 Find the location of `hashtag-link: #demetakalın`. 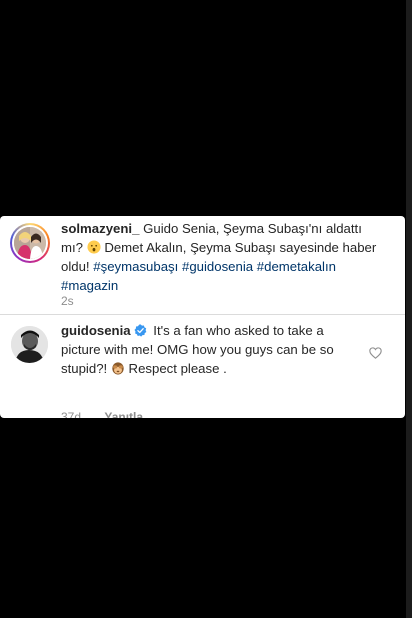

hashtag-link: #demetakalın is located at coordinates (296, 266).